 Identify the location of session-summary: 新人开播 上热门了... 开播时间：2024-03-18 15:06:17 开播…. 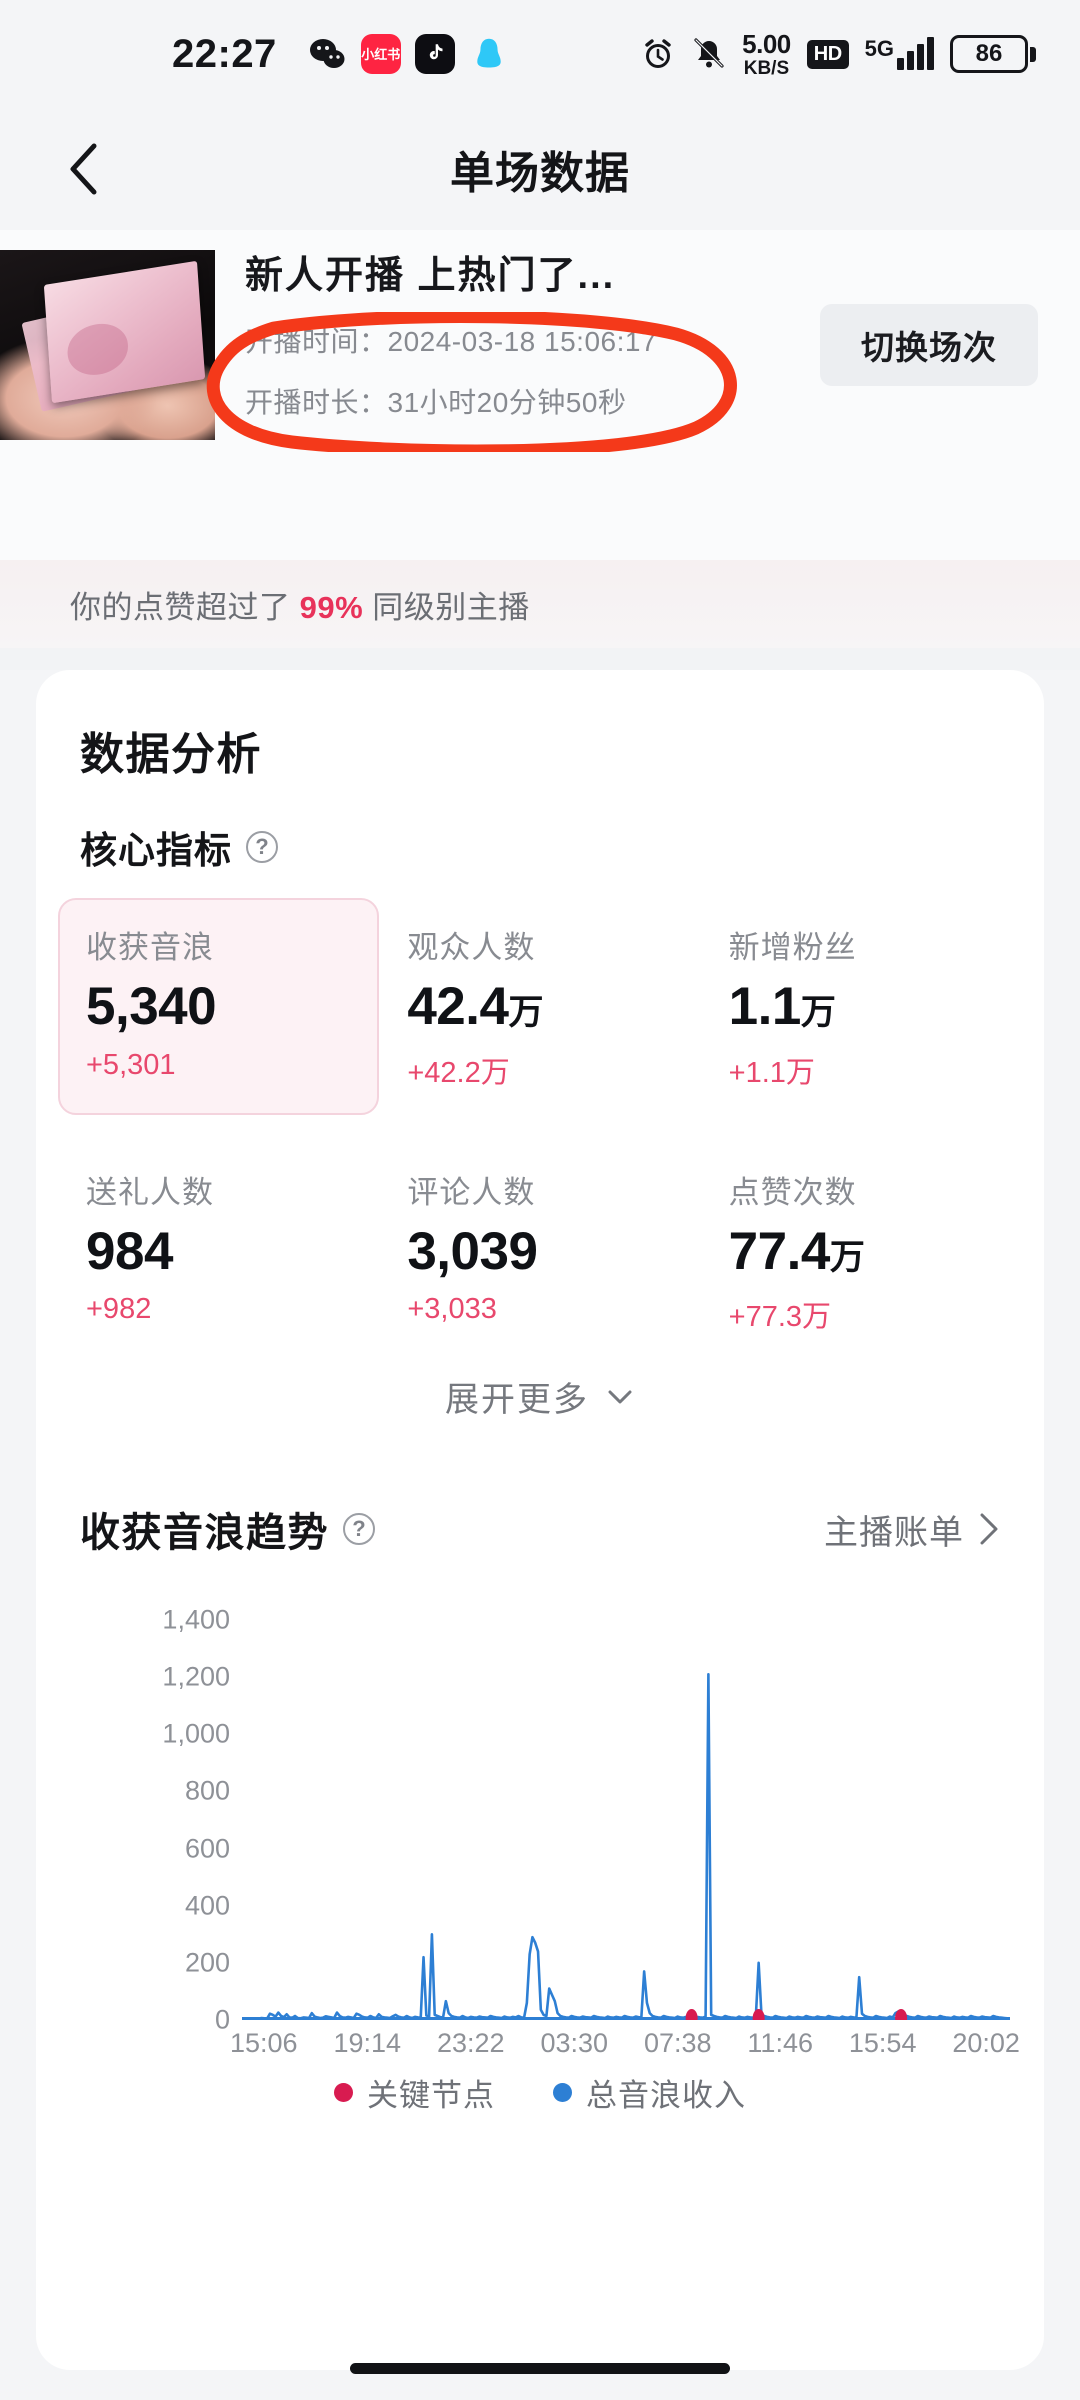
(540, 395).